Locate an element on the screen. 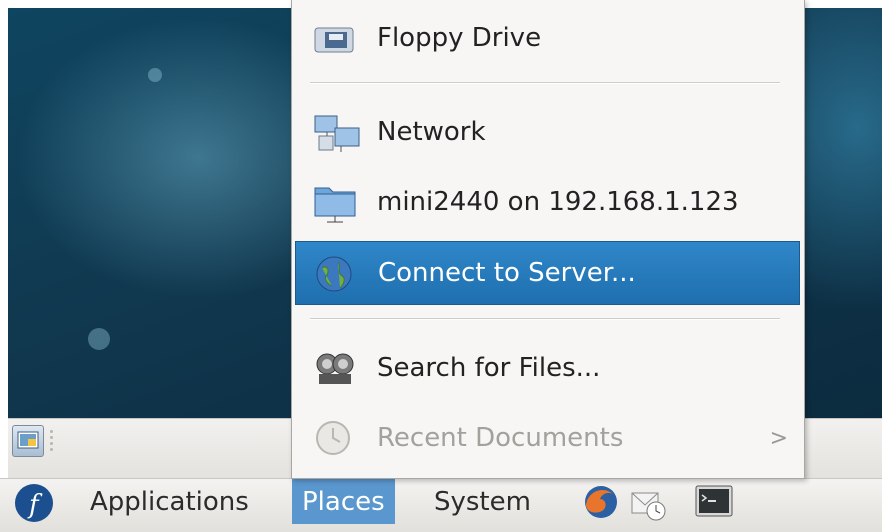  applications-menu-label: Applications is located at coordinates (169, 501).